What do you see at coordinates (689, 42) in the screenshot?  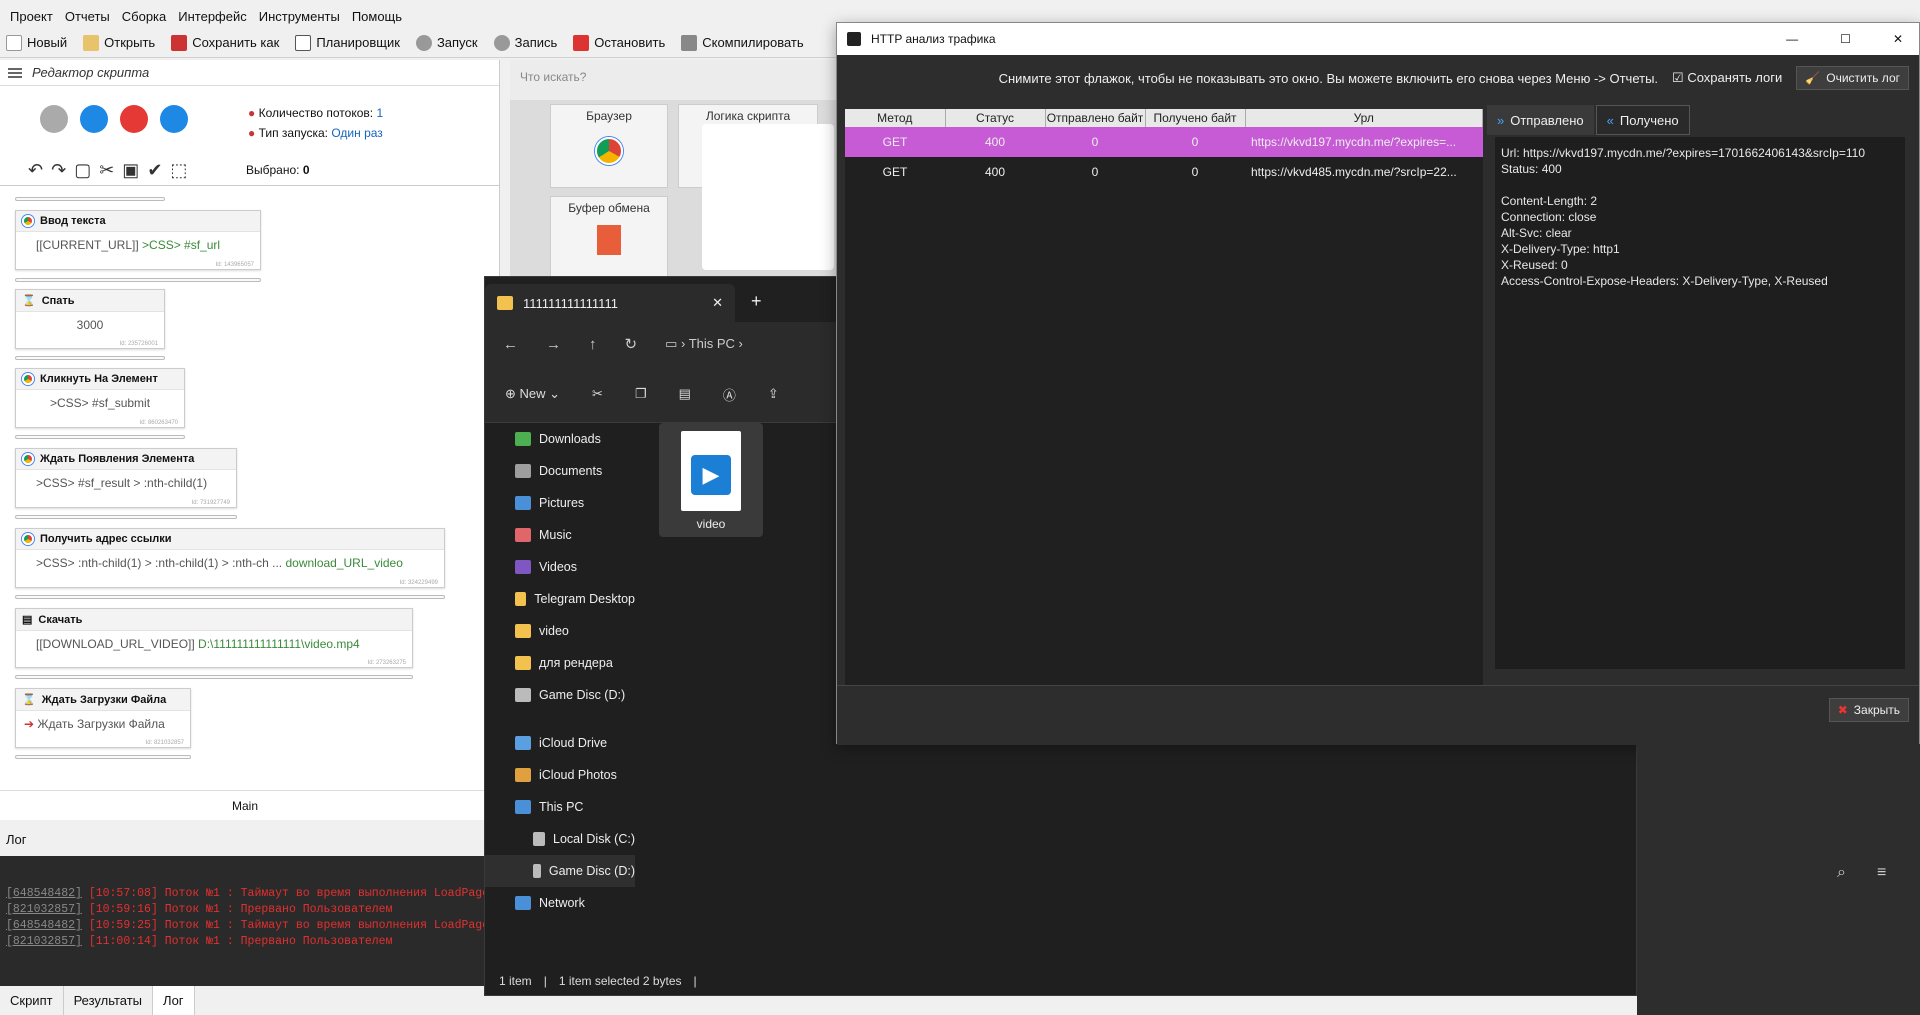 I see `cube-icon` at bounding box center [689, 42].